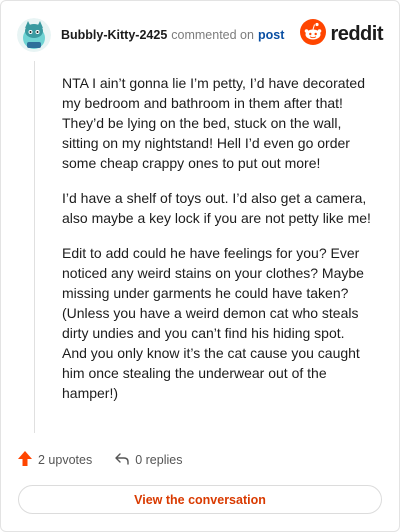  I want to click on comment-meta: Bubbly-Kitty-2425 commented on post, so click(172, 35).